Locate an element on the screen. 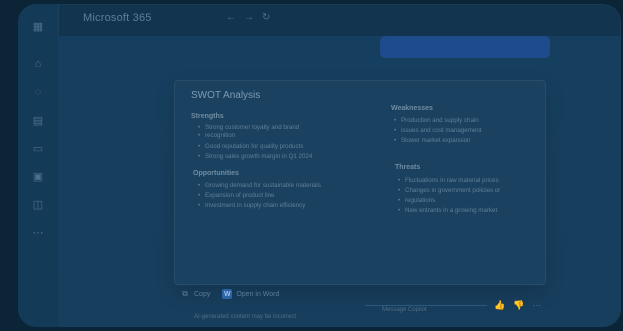 The height and width of the screenshot is (331, 623). list-item: Fluctuations in raw material prices is located at coordinates (461, 181).